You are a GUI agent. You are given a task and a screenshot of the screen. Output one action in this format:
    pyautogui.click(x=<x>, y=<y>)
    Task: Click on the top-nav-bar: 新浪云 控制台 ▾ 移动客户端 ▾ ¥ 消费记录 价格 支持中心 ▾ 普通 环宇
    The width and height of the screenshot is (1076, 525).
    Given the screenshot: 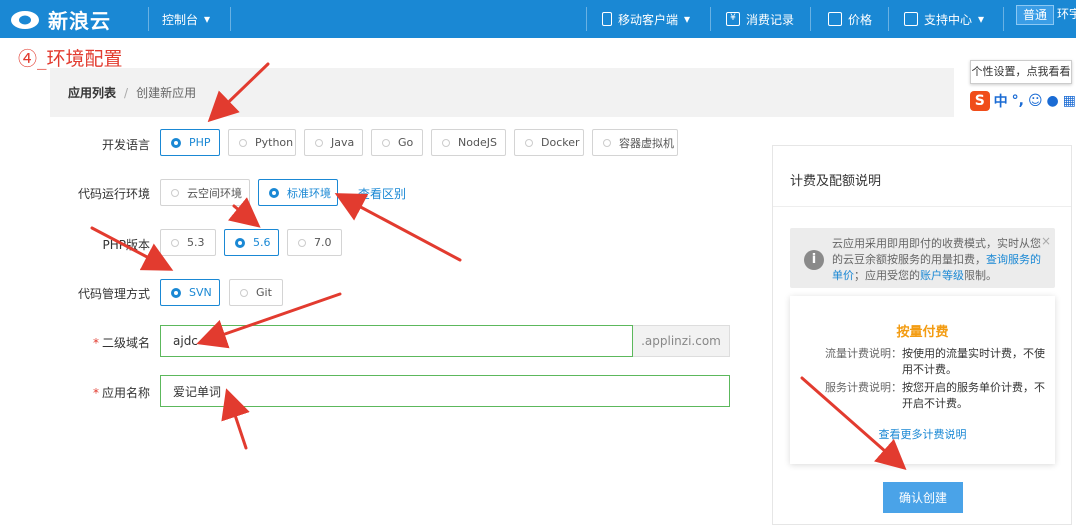 What is the action you would take?
    pyautogui.click(x=538, y=19)
    